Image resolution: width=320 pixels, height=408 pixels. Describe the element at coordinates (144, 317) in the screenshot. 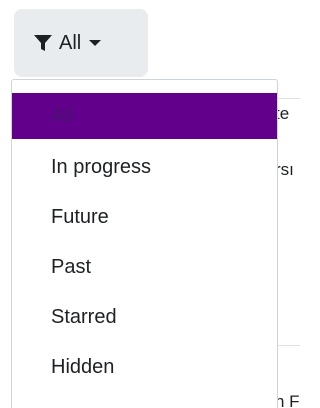

I see `menu-item-starred: Starred` at that location.